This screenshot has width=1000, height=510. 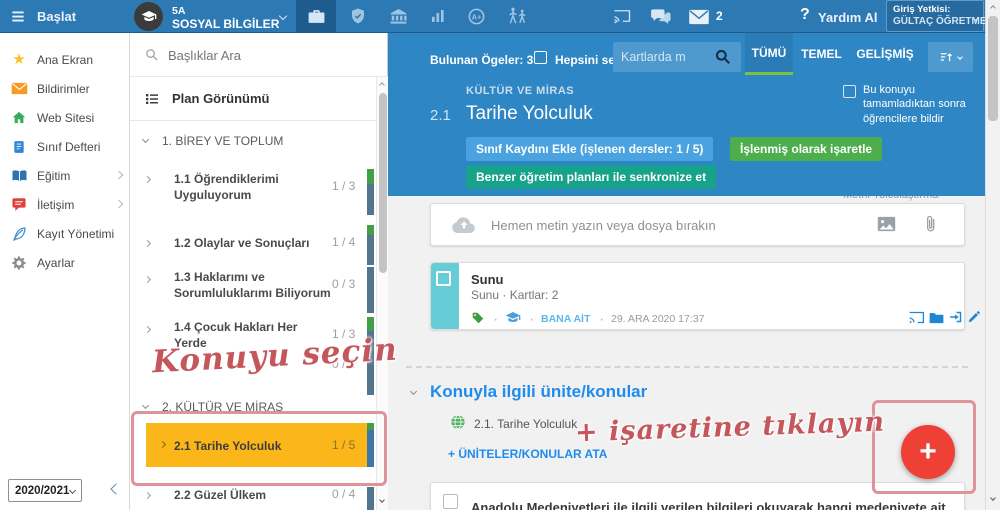 What do you see at coordinates (65, 204) in the screenshot?
I see `sidebar-item-communication: İletişim` at bounding box center [65, 204].